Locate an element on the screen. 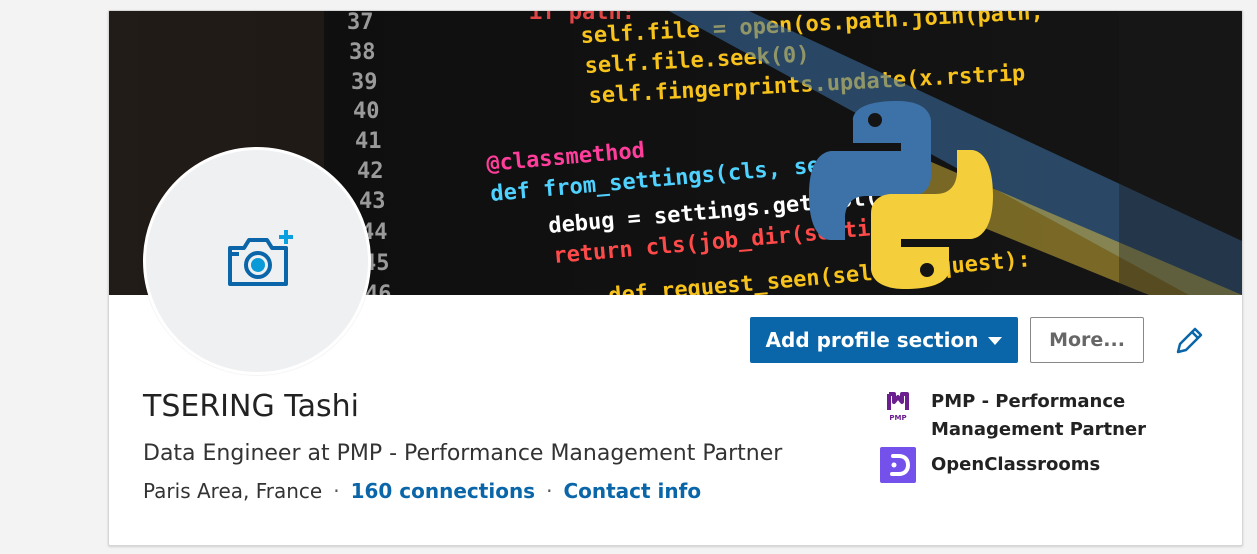 This screenshot has width=1257, height=554. connections-link: 160 connections is located at coordinates (443, 491).